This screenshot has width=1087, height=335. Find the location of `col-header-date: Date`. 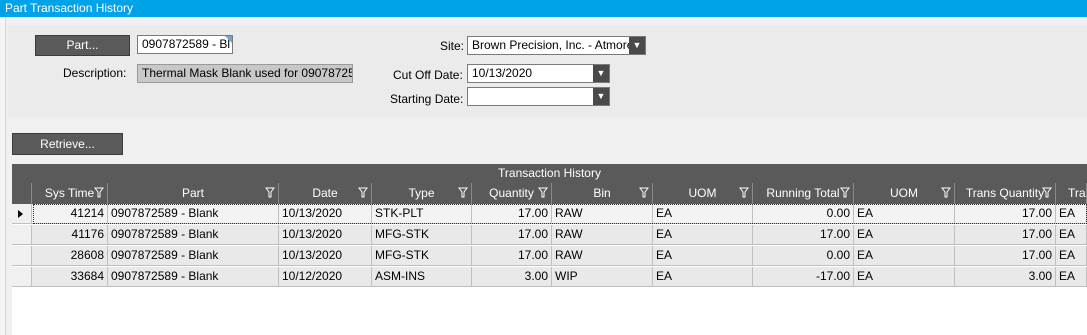

col-header-date: Date is located at coordinates (325, 193).